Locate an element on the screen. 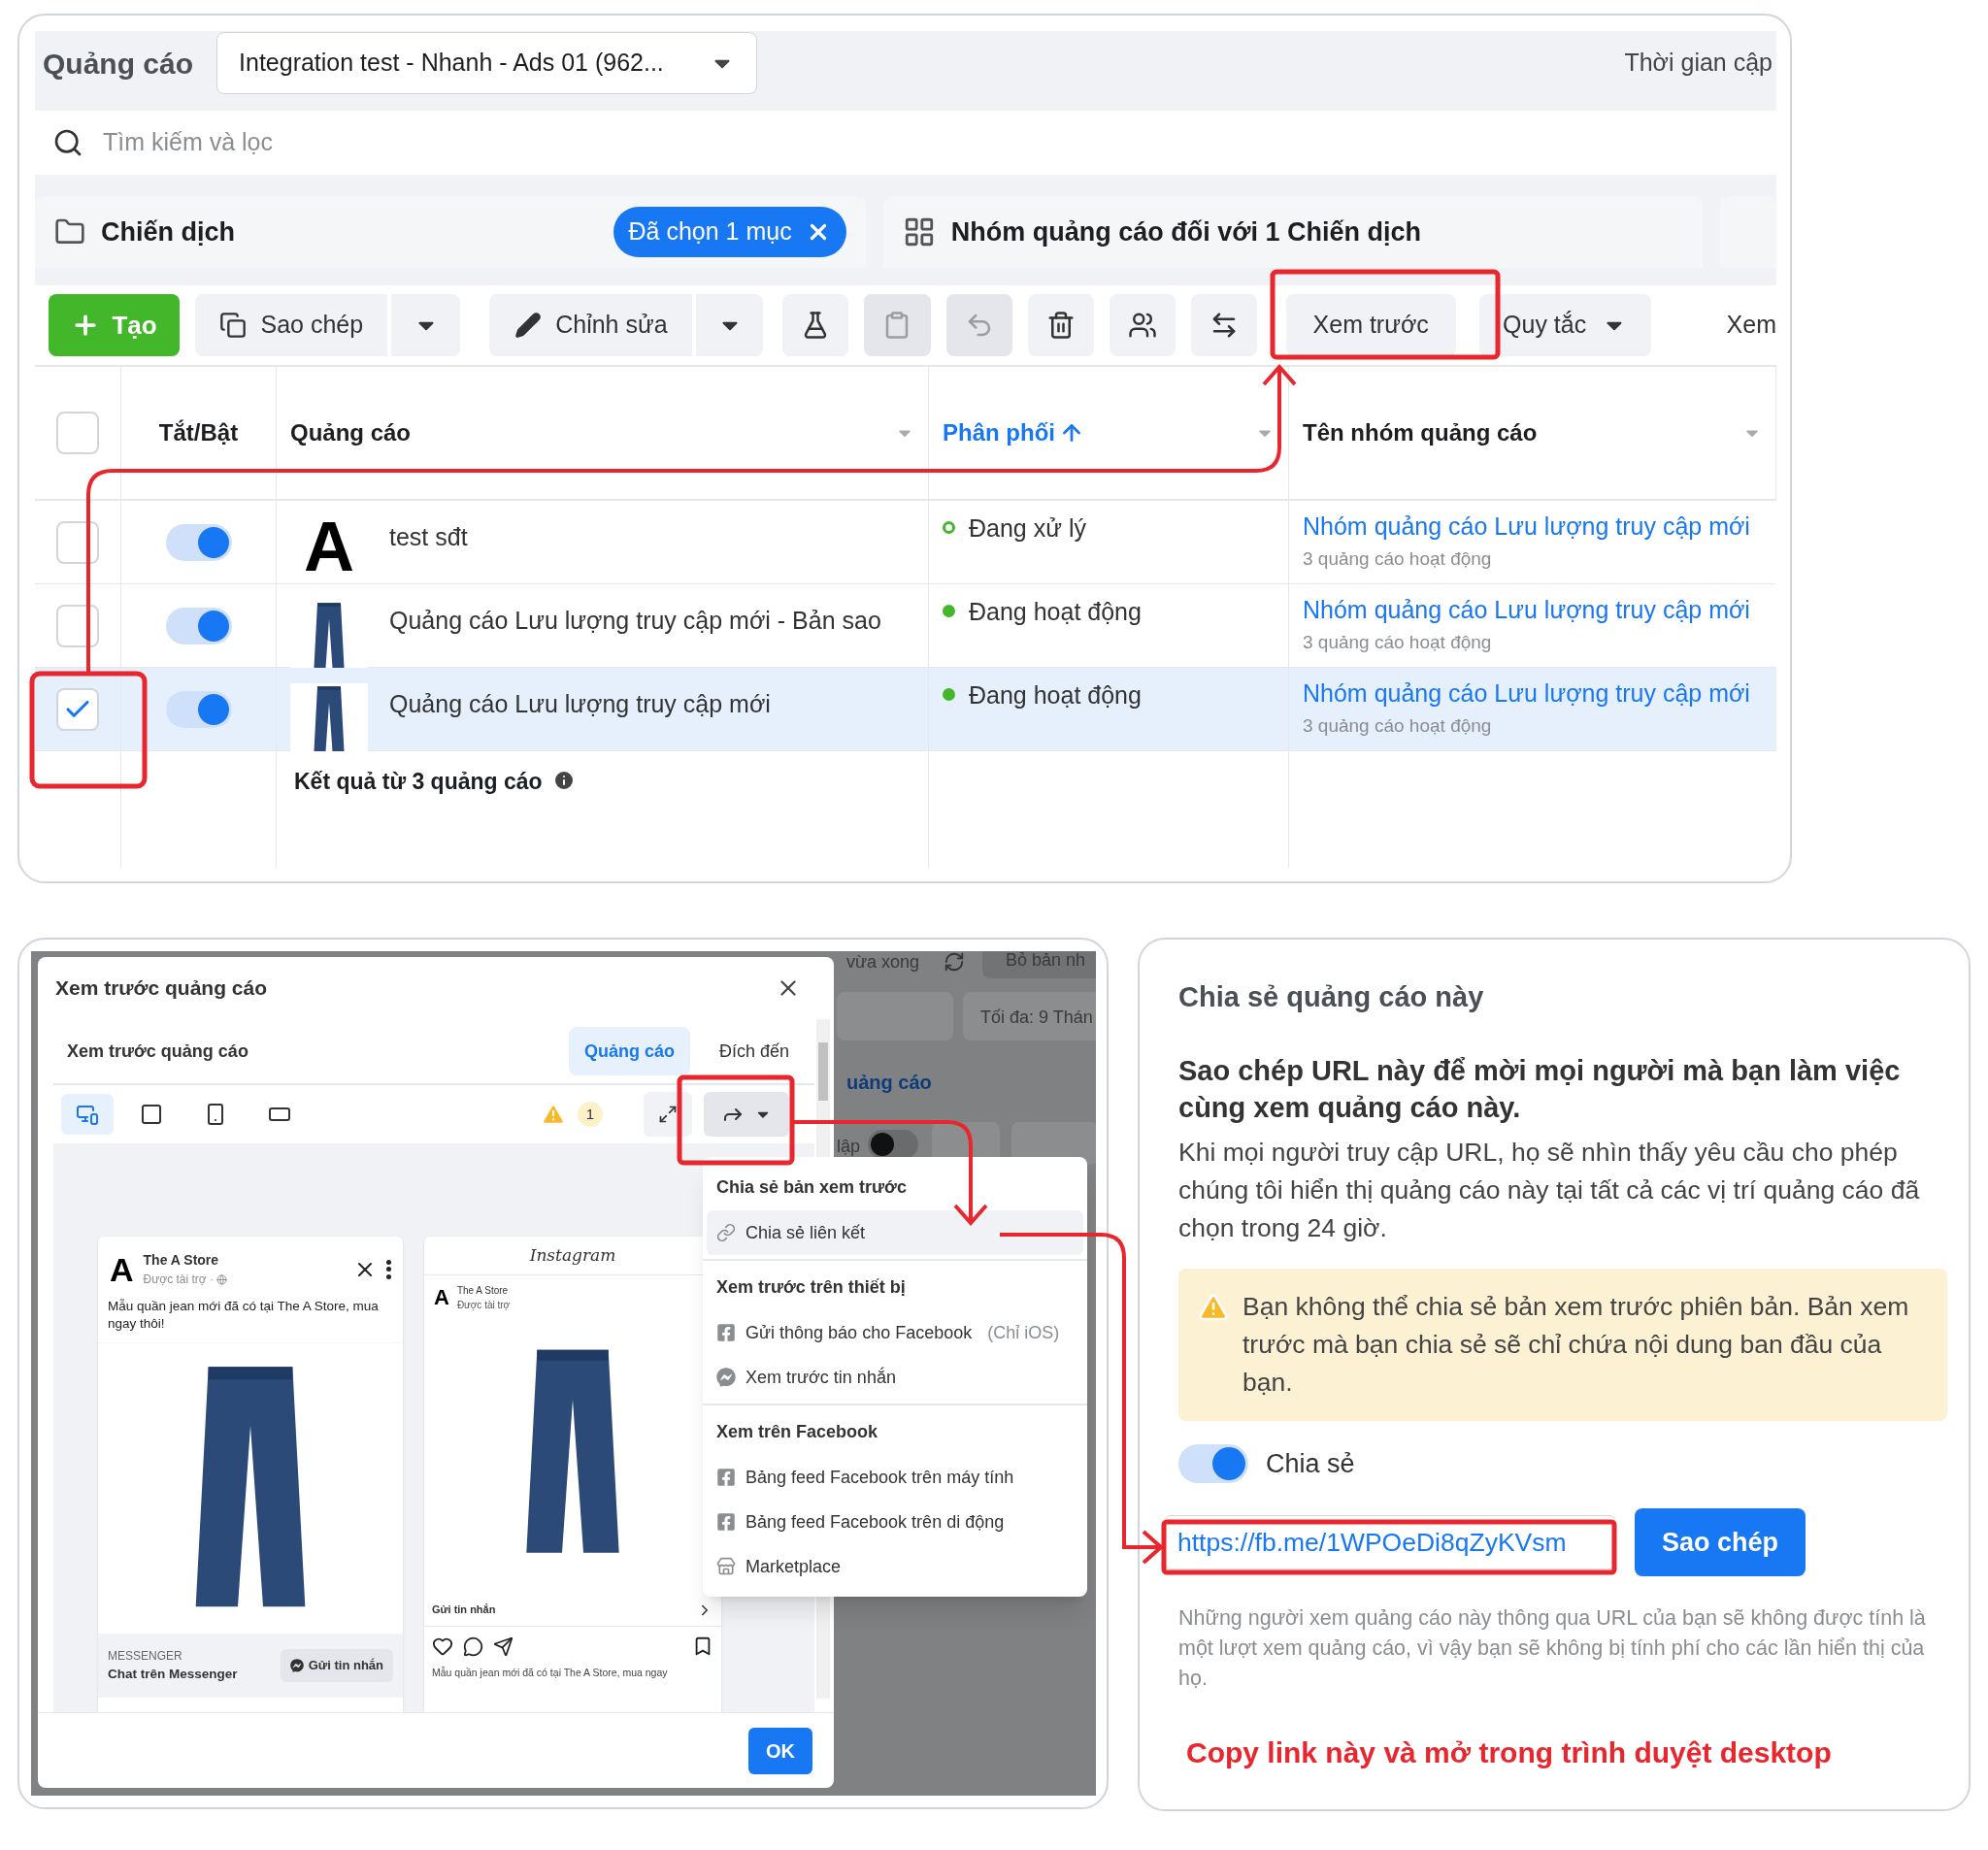 The width and height of the screenshot is (1988, 1850). annotation-caption: Copy link này và mở trong trình duyệt desktop is located at coordinates (1510, 1752).